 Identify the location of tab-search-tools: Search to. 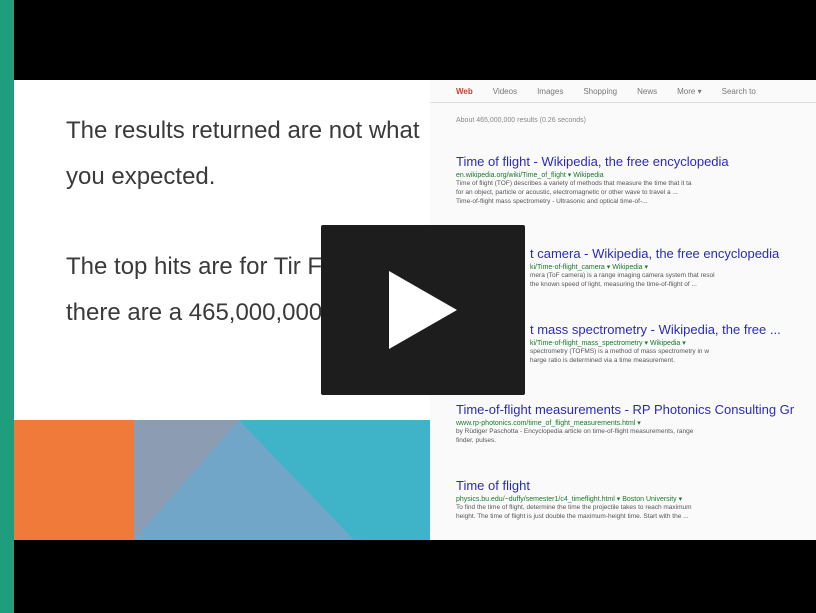
(738, 91).